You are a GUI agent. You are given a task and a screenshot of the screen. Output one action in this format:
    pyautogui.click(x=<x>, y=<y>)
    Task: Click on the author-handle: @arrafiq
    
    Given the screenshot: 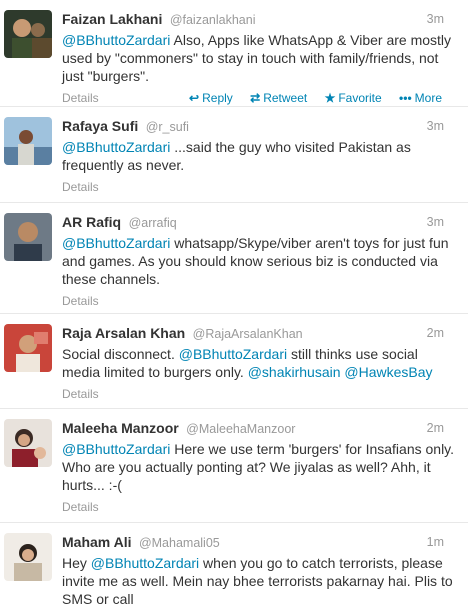 What is the action you would take?
    pyautogui.click(x=153, y=223)
    